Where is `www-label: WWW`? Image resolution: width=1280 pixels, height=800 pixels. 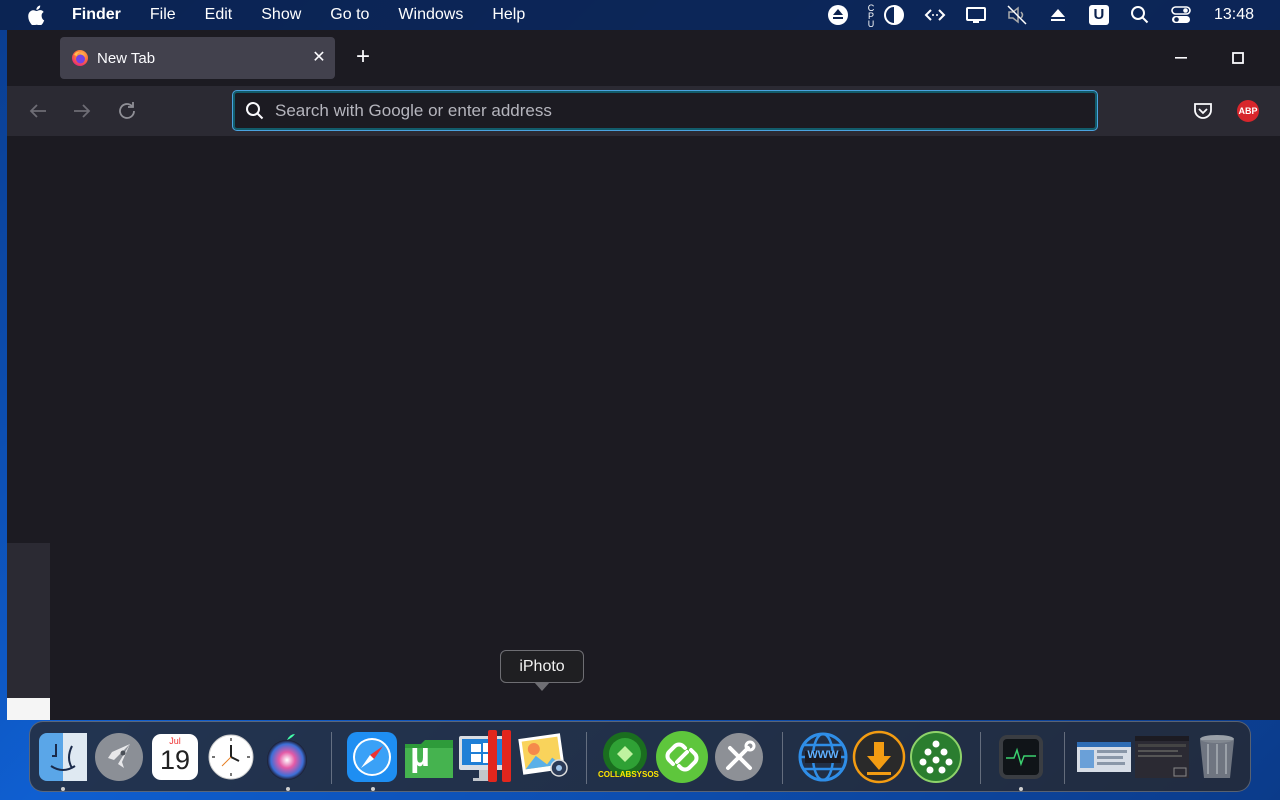
www-label: WWW is located at coordinates (823, 755).